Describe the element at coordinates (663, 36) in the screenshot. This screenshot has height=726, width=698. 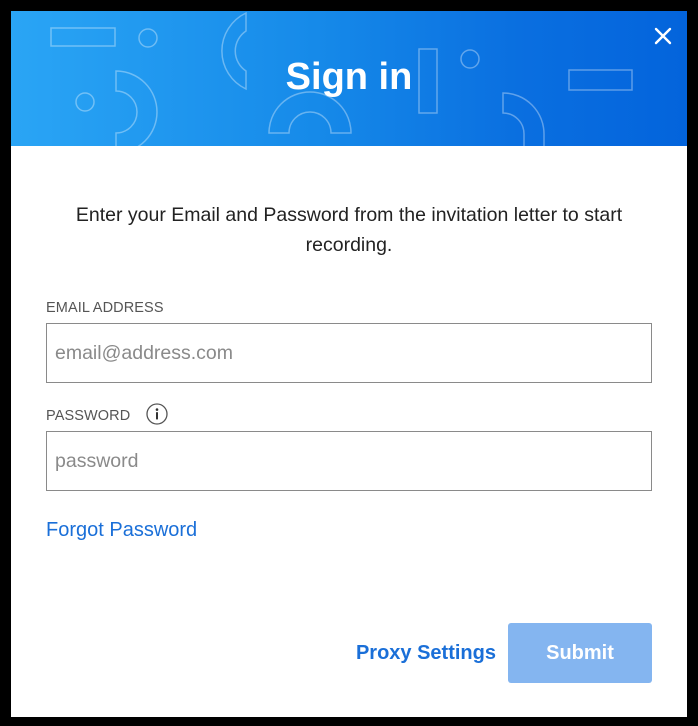
I see `close-icon` at that location.